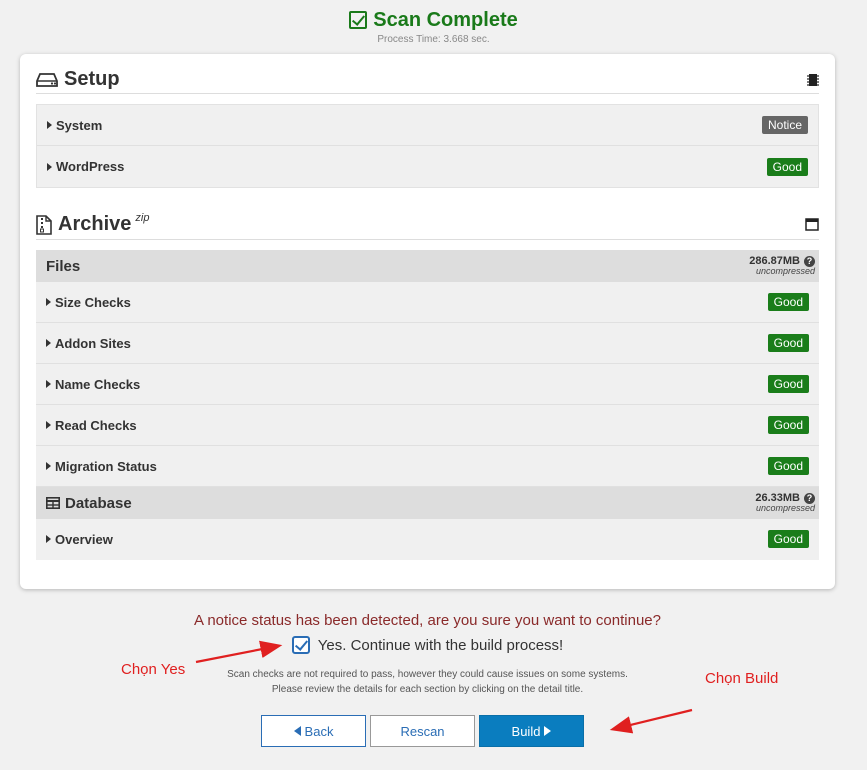 This screenshot has height=770, width=867. I want to click on database-size-note: uncompressed, so click(785, 508).